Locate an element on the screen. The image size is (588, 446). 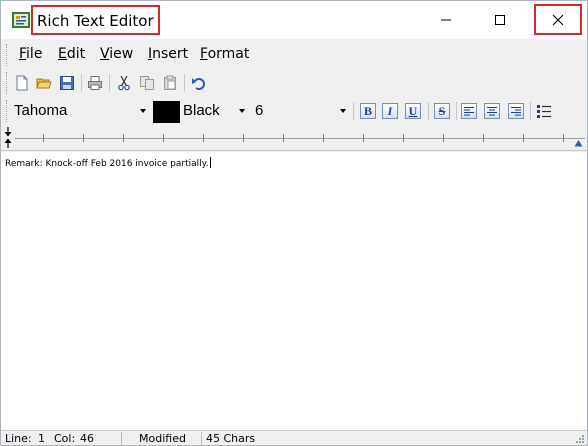
open-folder-icon is located at coordinates (44, 83).